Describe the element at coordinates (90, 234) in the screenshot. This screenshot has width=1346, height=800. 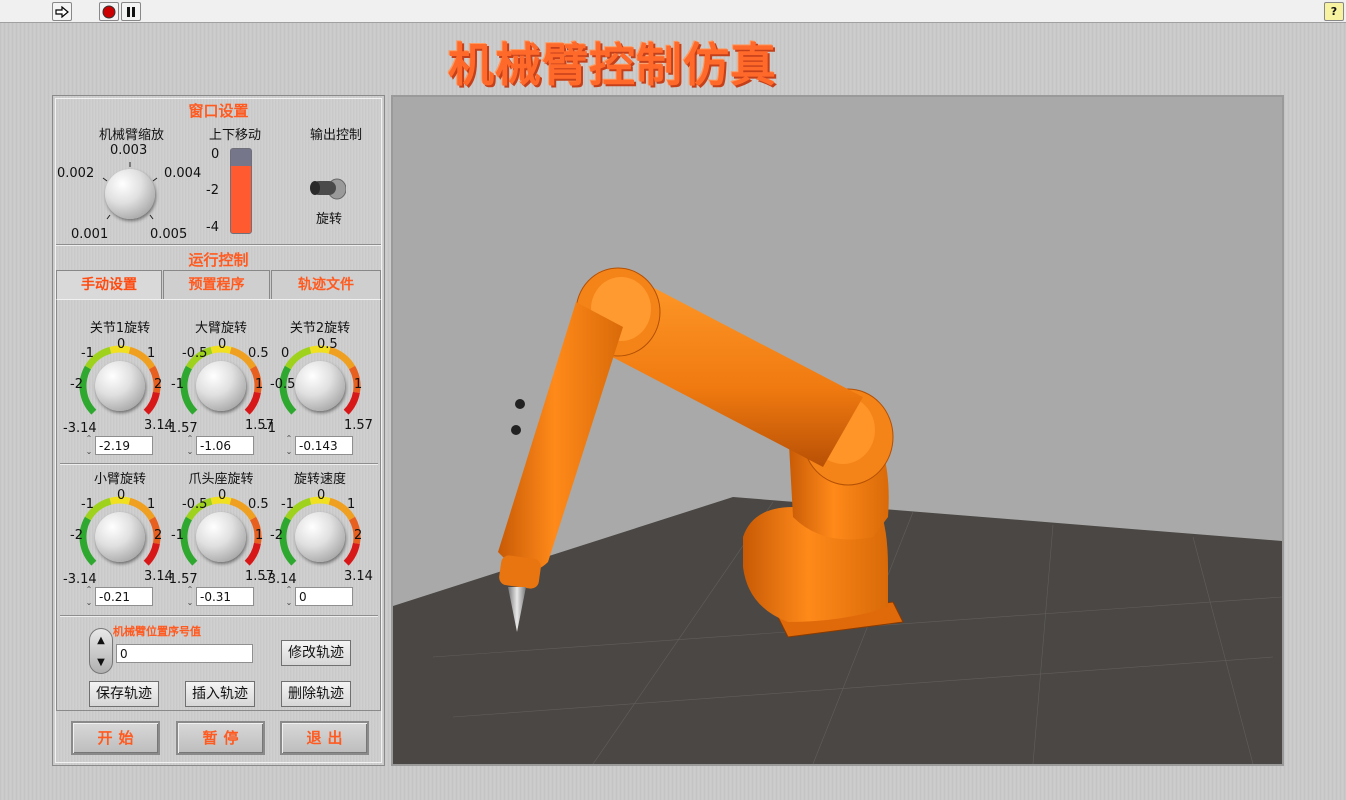
I see `zoom-tick-1: 0.001` at that location.